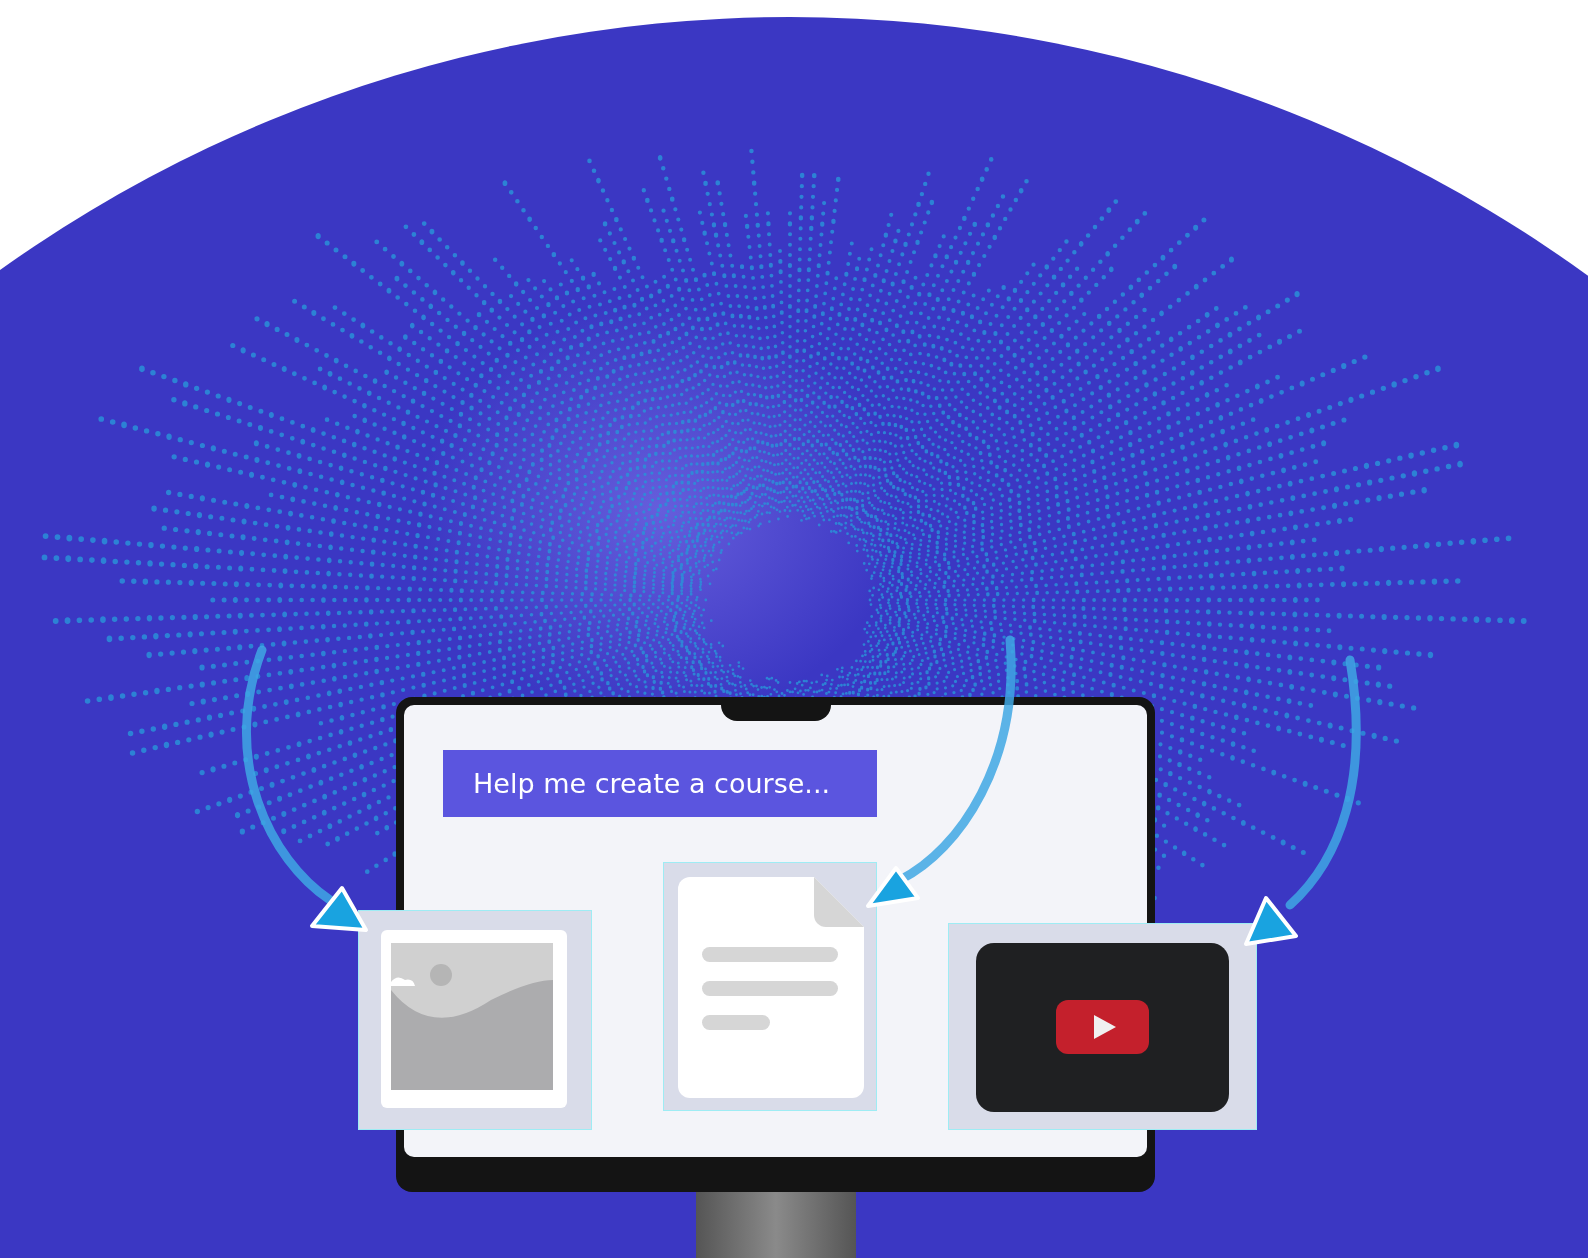 The image size is (1588, 1258). Describe the element at coordinates (1102, 1027) in the screenshot. I see `video-player-icon` at that location.